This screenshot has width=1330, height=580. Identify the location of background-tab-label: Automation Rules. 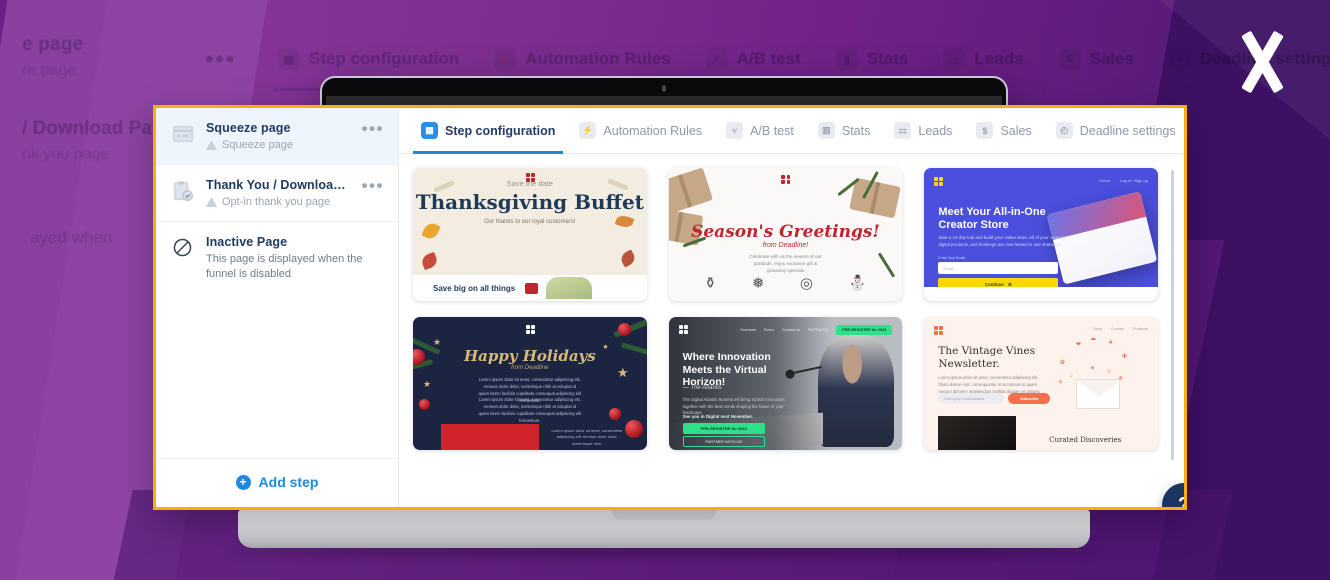
(598, 58).